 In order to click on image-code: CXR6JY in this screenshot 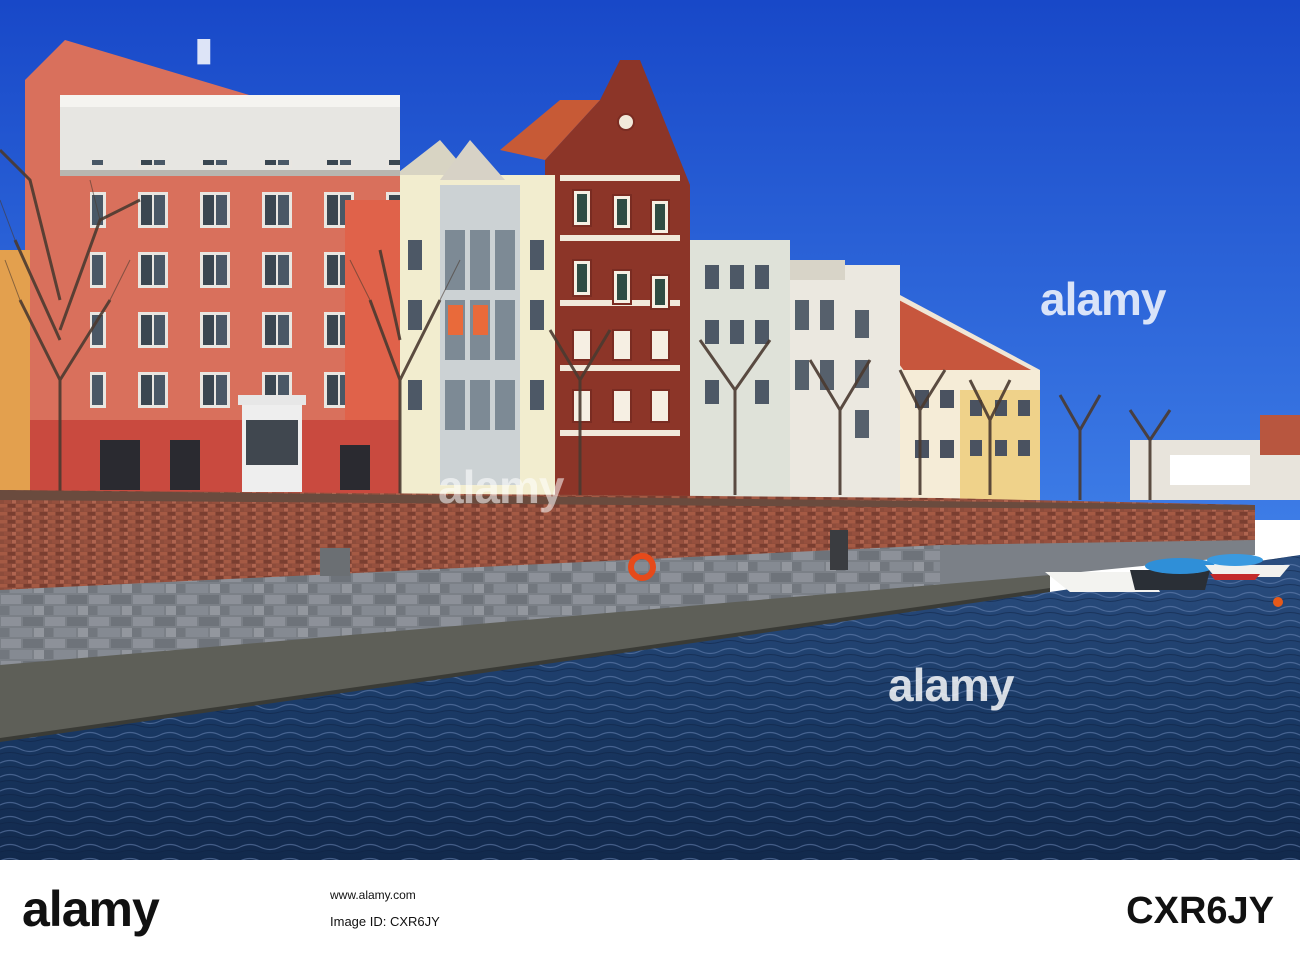, I will do `click(1200, 911)`.